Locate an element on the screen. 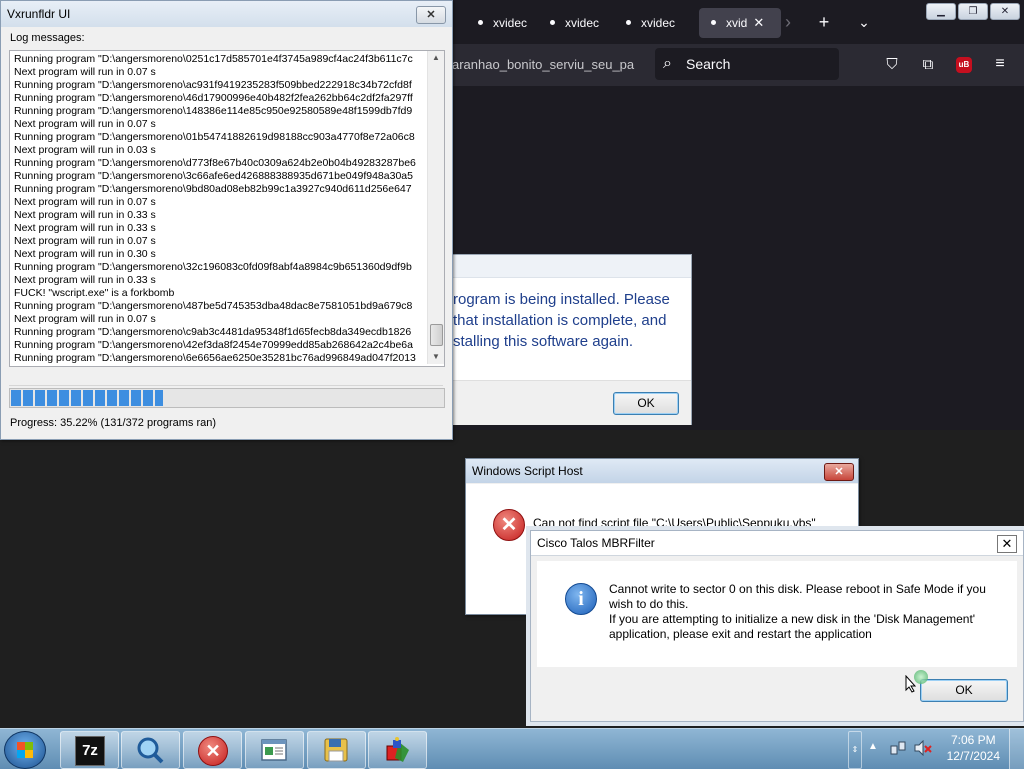 Image resolution: width=1024 pixels, height=769 pixels. installer-dialog-footer: OK is located at coordinates (572, 402).